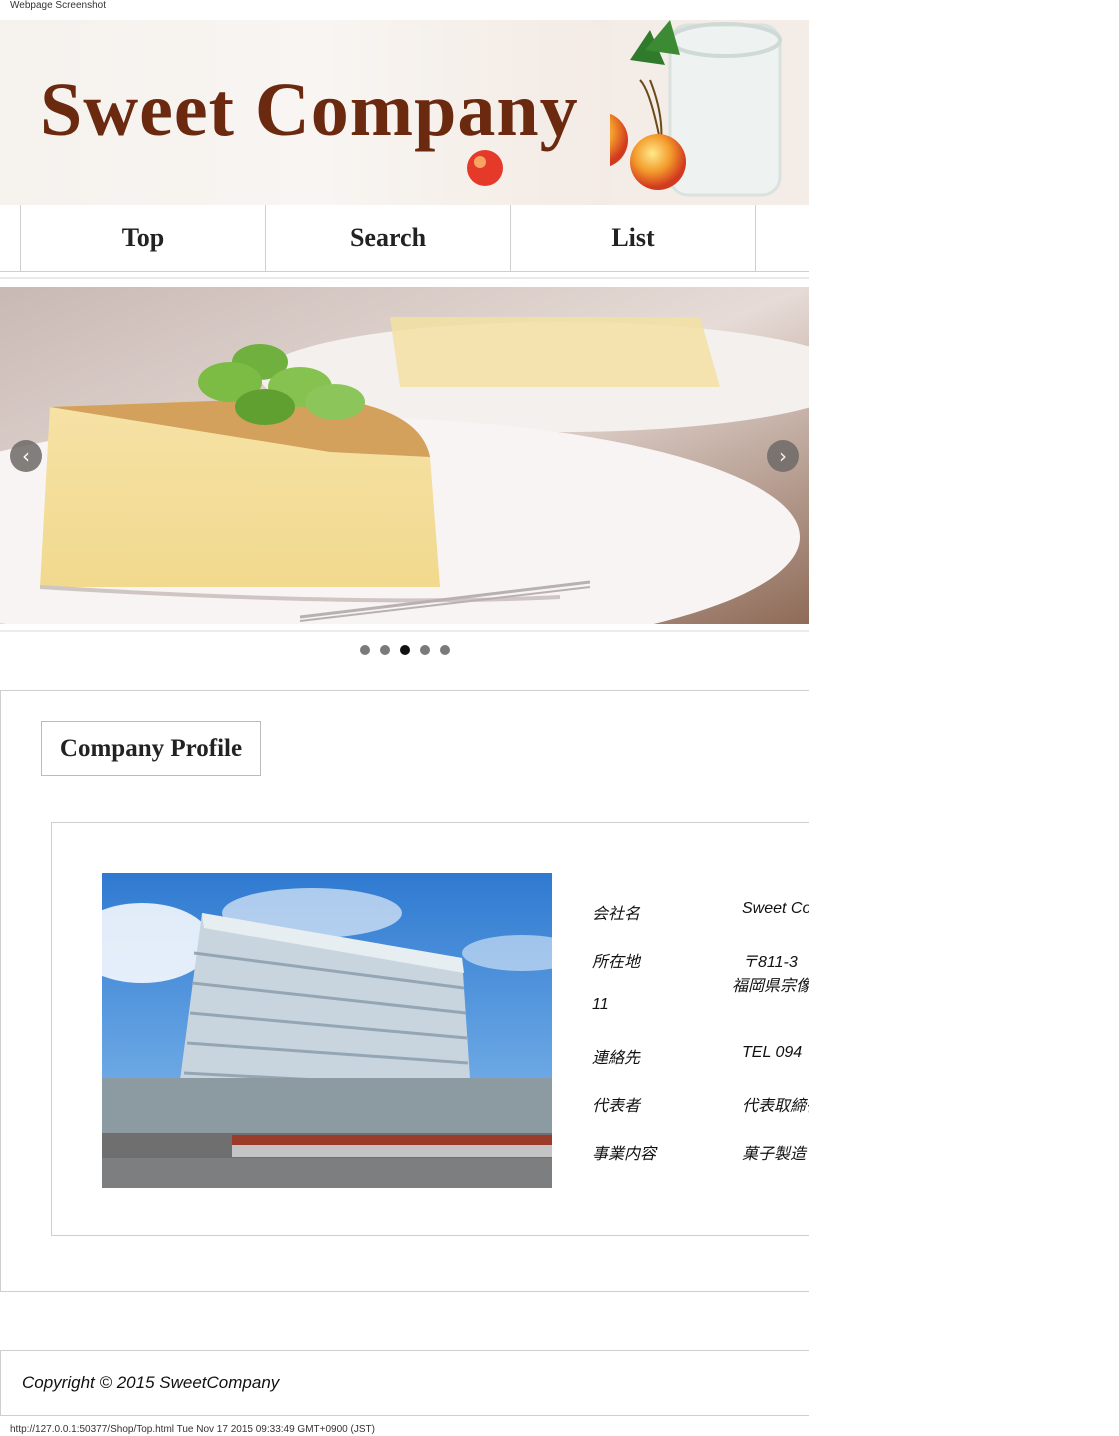  What do you see at coordinates (327, 1030) in the screenshot?
I see `company-building-image` at bounding box center [327, 1030].